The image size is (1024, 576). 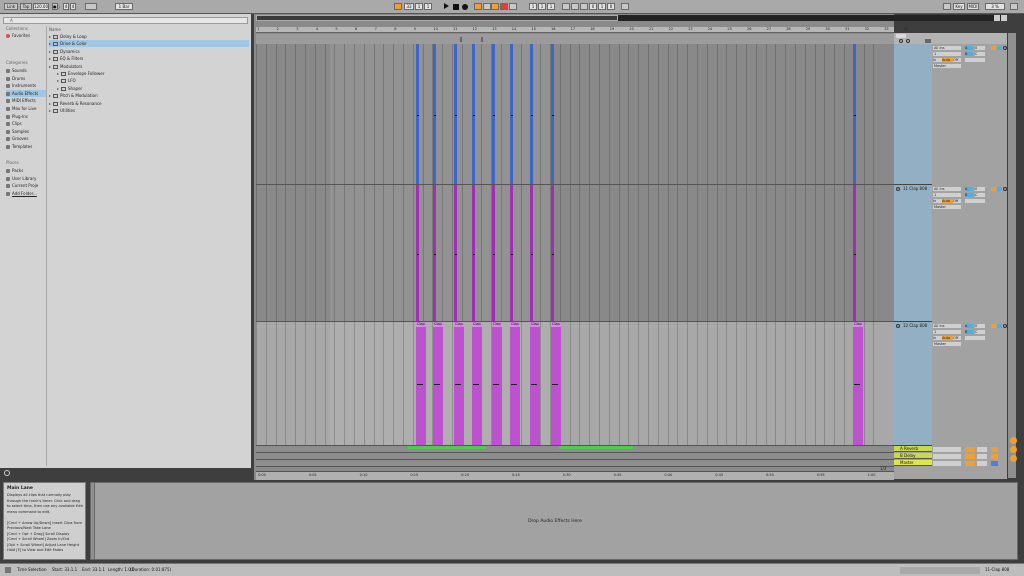 I want to click on sidebar-item-drums: Drums, so click(x=15, y=78).